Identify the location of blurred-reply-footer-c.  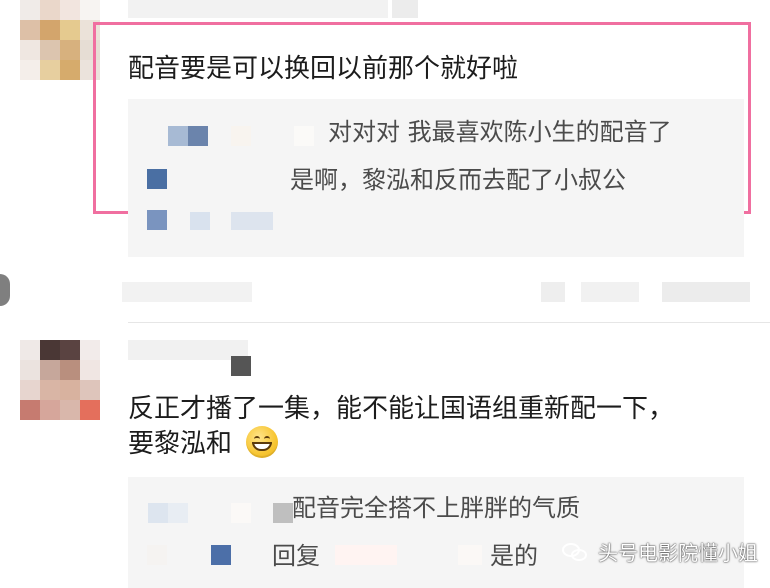
(252, 221).